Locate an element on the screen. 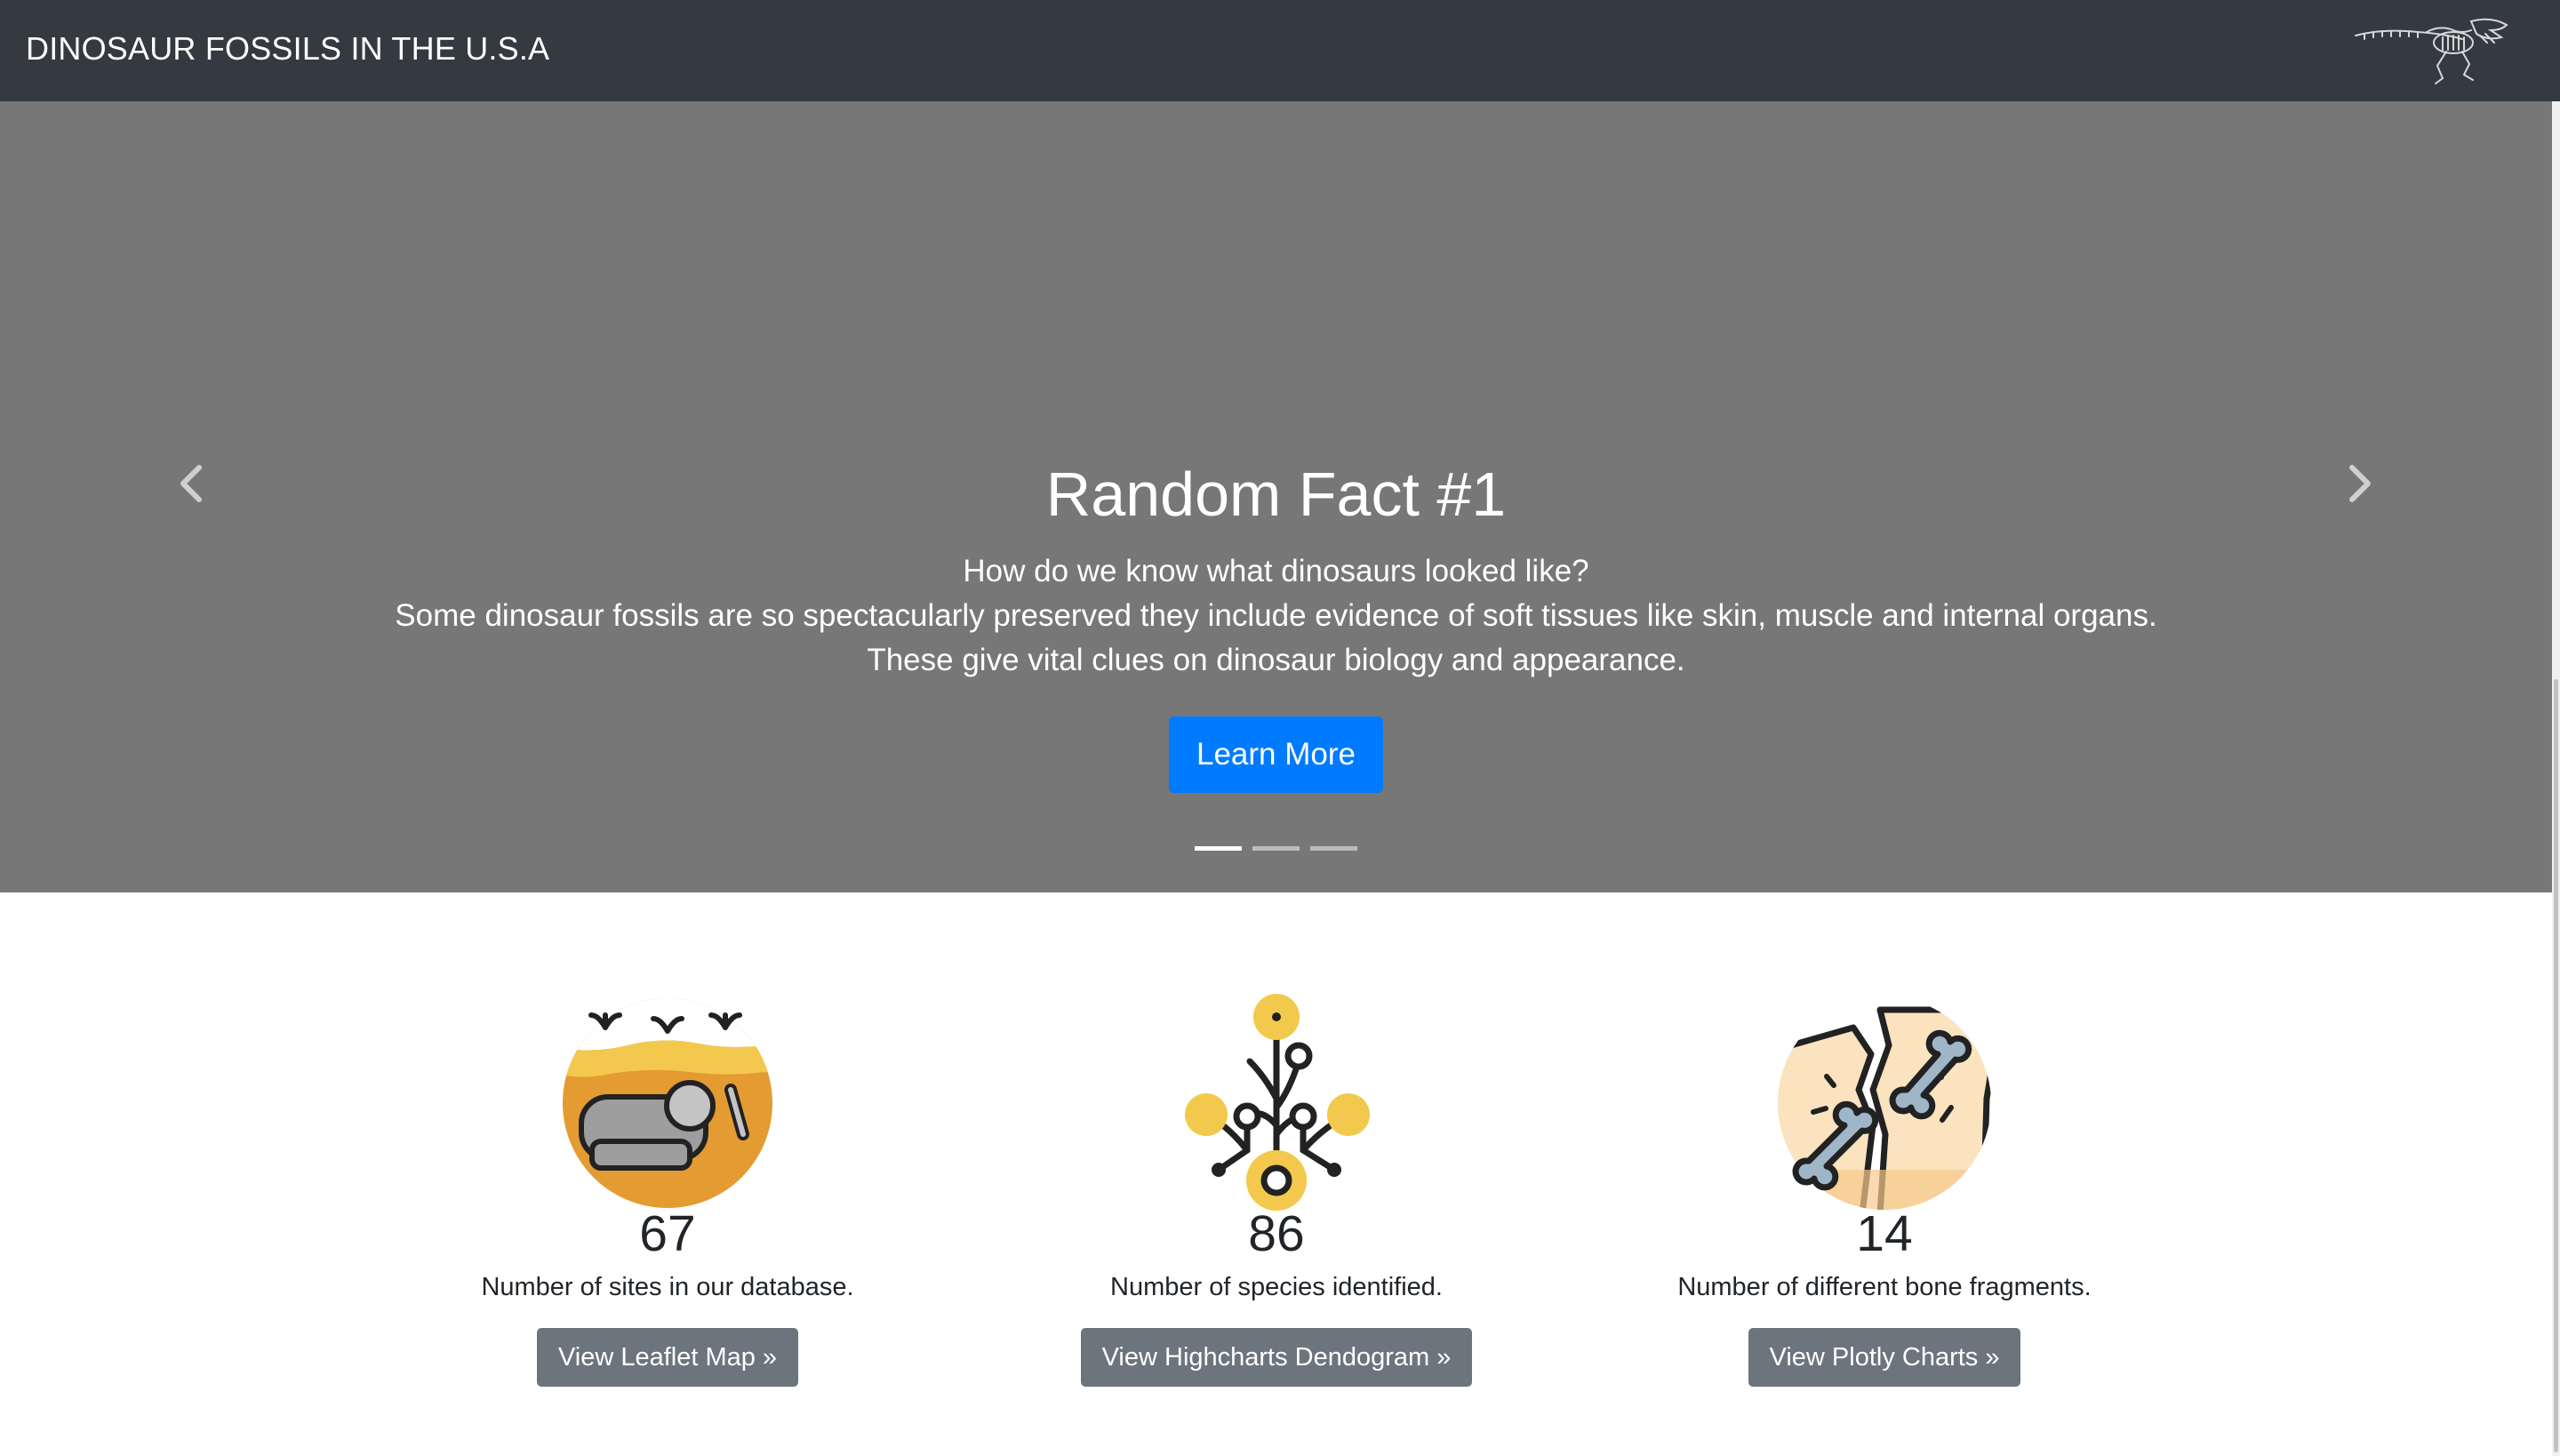 Image resolution: width=2560 pixels, height=1456 pixels. view-leaflet-map-button: View Leaflet Map » is located at coordinates (667, 1357).